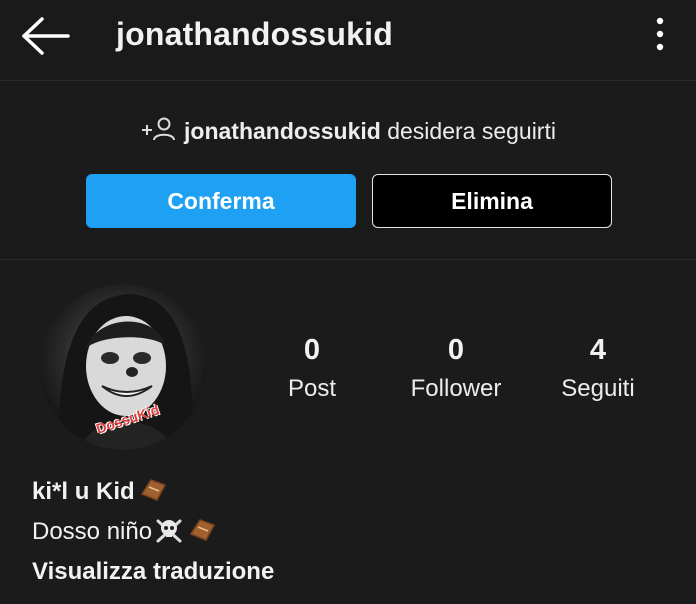  What do you see at coordinates (221, 201) in the screenshot?
I see `confirm-button: Conferma` at bounding box center [221, 201].